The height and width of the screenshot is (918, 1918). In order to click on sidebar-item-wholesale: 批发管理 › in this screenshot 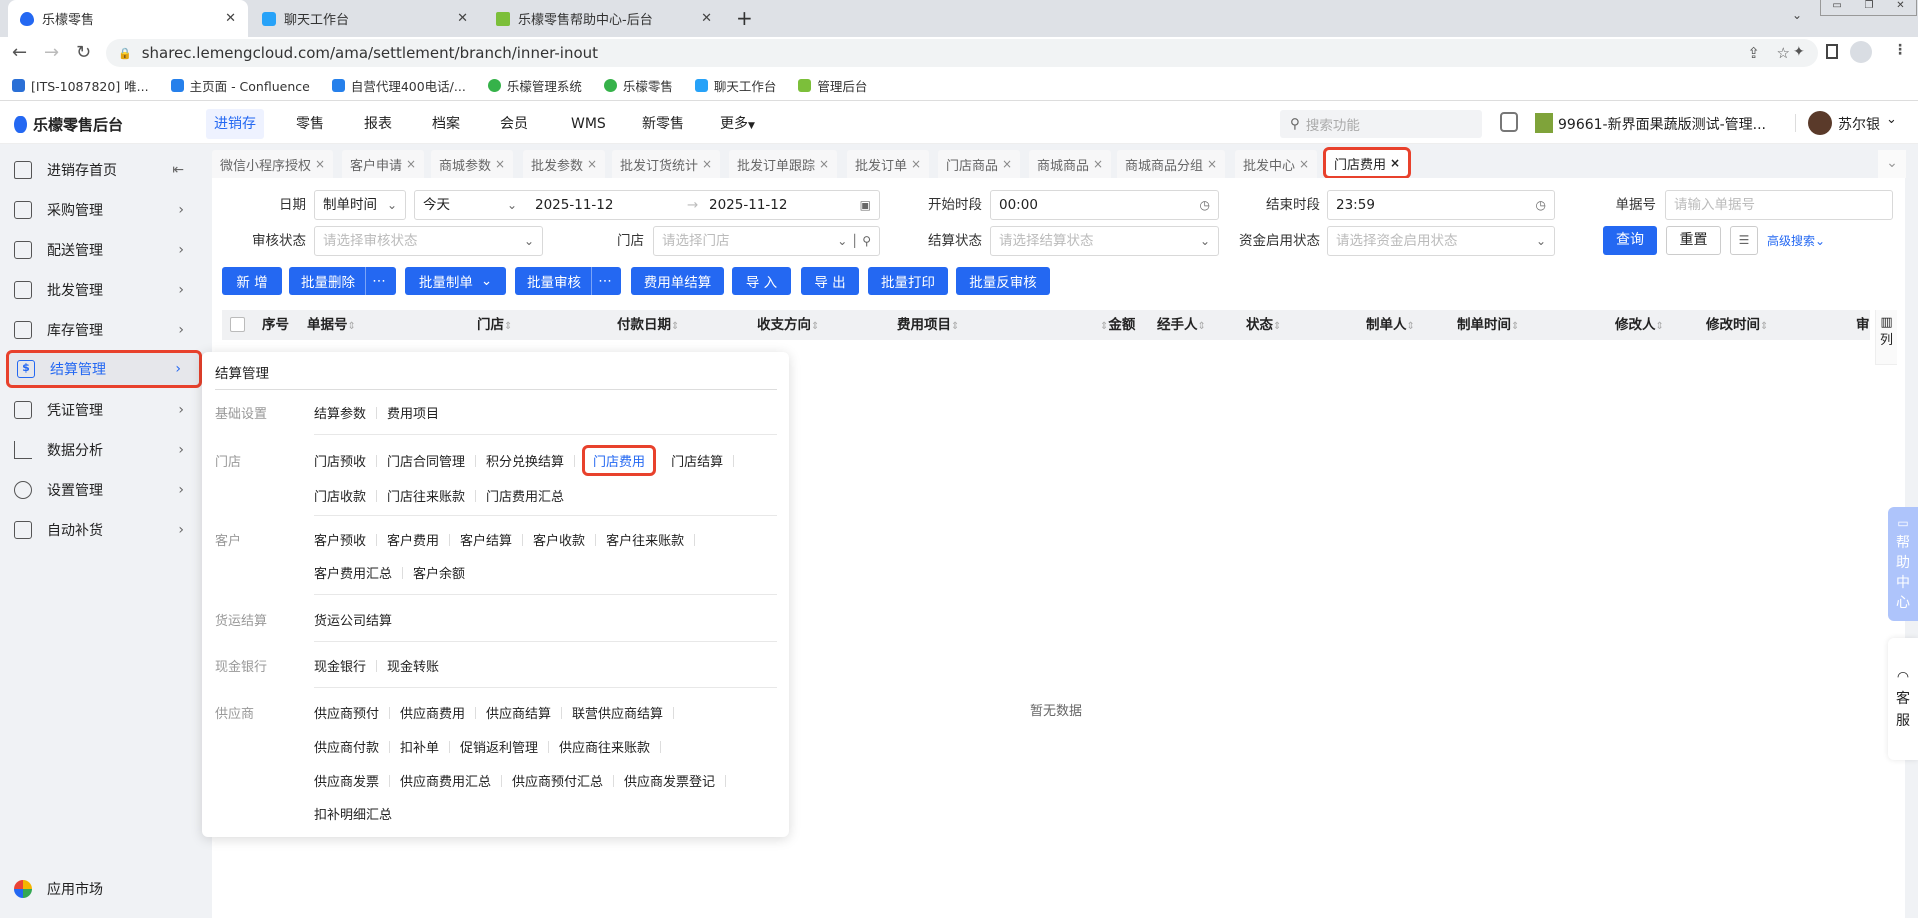, I will do `click(104, 290)`.